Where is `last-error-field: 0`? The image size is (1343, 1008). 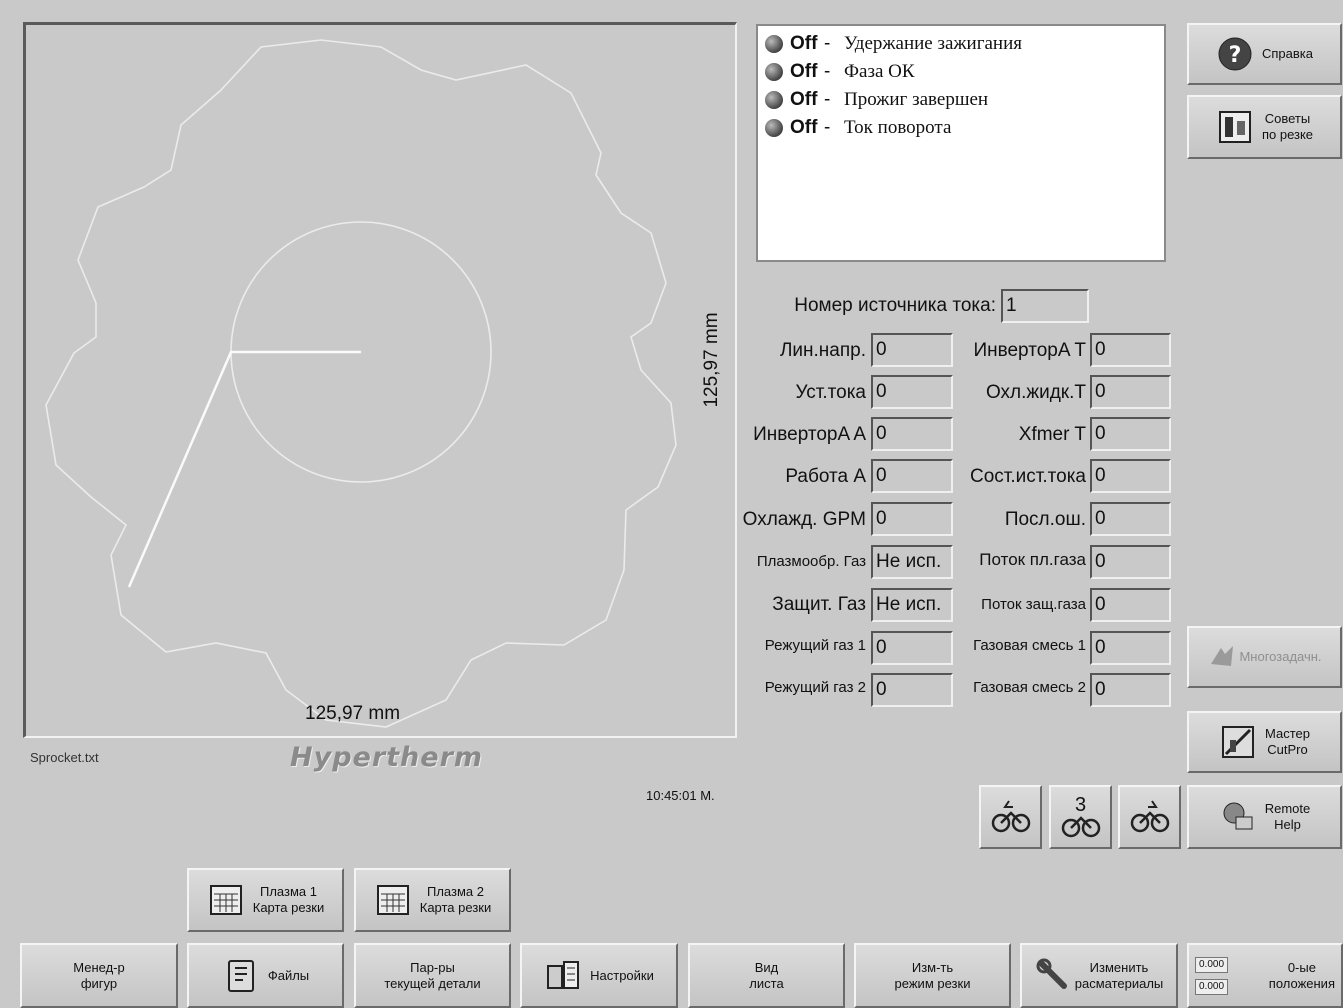
last-error-field: 0 is located at coordinates (1130, 519).